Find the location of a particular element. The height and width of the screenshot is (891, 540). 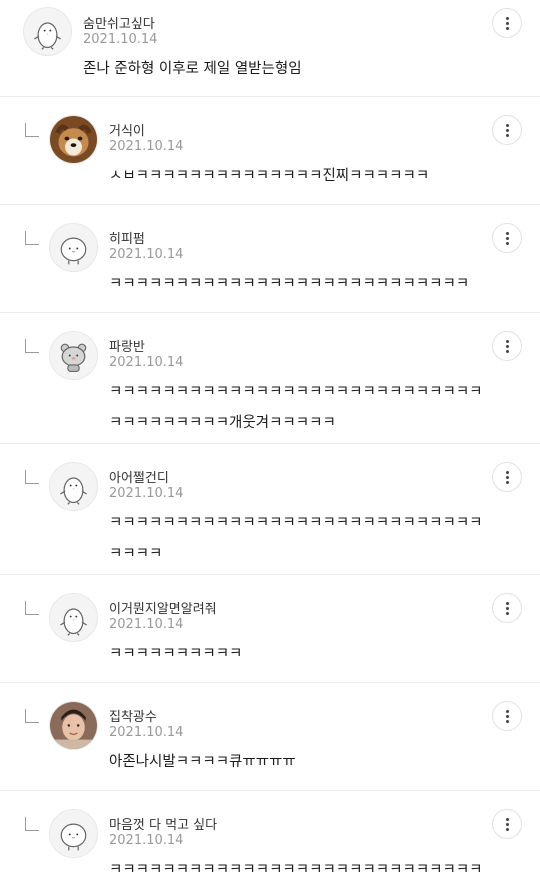

person-photo-avatar-icon is located at coordinates (73, 725).